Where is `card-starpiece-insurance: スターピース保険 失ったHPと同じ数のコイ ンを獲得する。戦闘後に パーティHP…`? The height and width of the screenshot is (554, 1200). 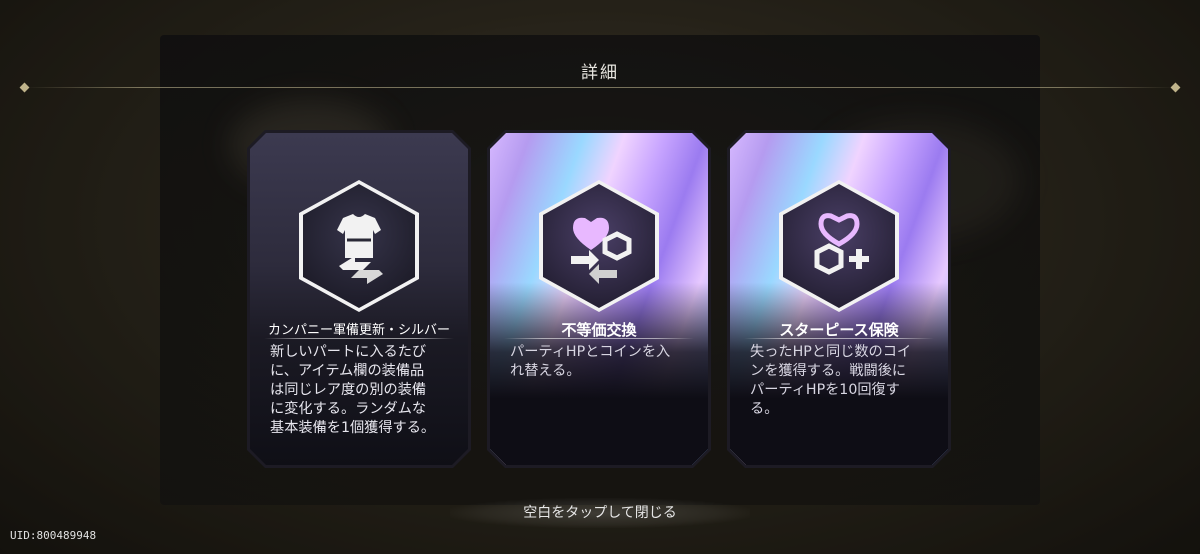 card-starpiece-insurance: スターピース保険 失ったHPと同じ数のコイ ンを獲得する。戦闘後に パーティHP… is located at coordinates (839, 299).